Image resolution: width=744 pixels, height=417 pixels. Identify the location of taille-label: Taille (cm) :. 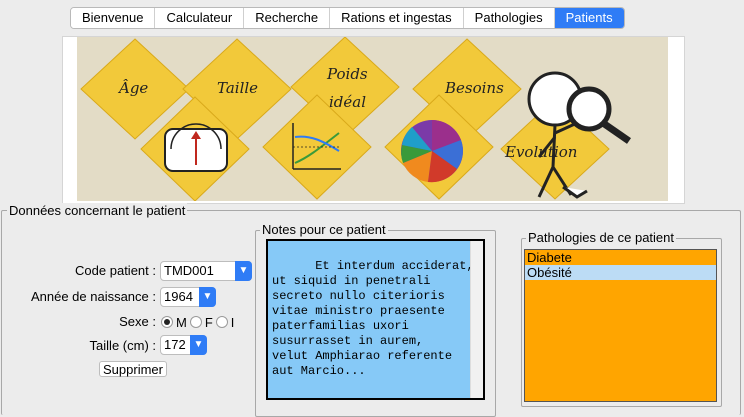
(122, 345).